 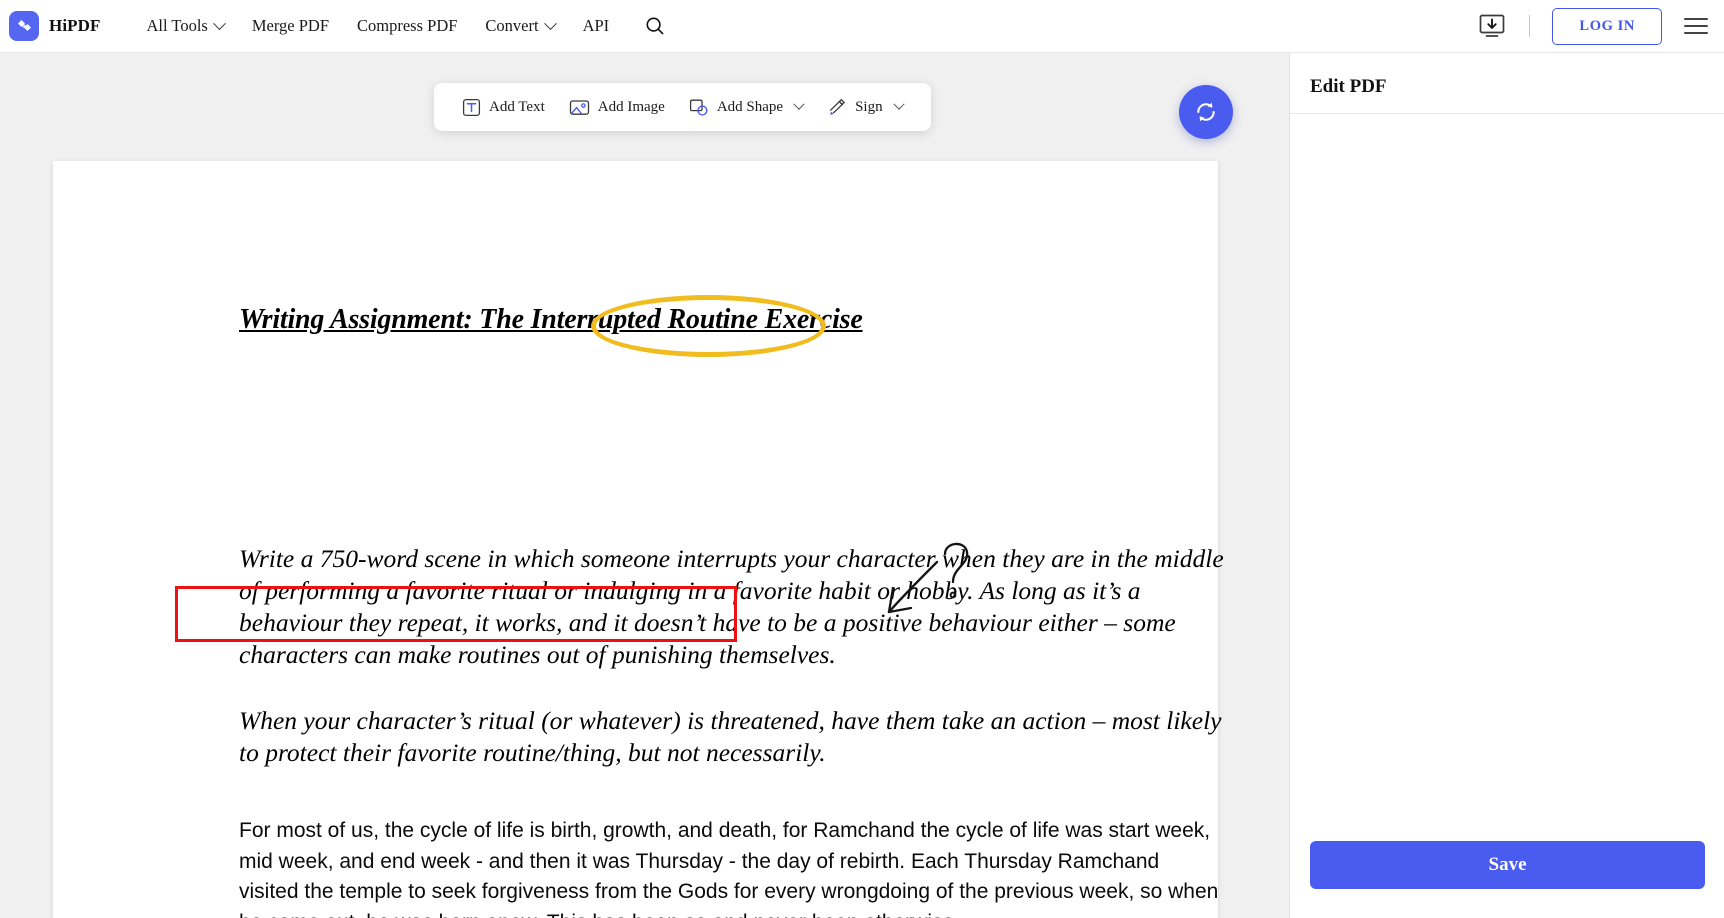 What do you see at coordinates (24, 26) in the screenshot?
I see `hipdf-logo-icon` at bounding box center [24, 26].